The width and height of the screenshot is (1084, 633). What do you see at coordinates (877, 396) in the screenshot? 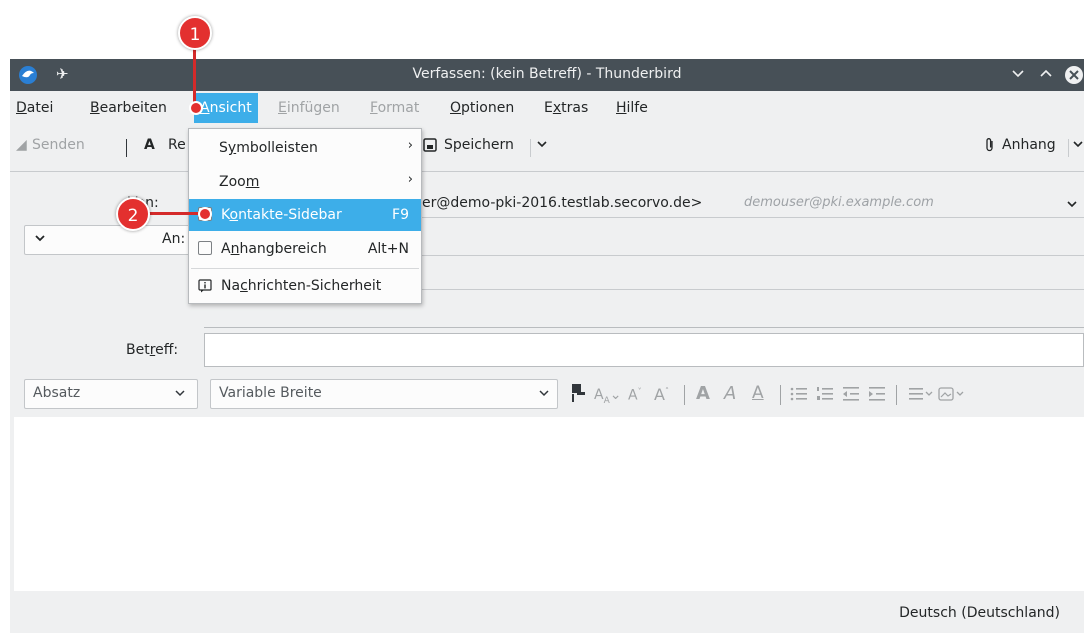
I see `indent-icon` at bounding box center [877, 396].